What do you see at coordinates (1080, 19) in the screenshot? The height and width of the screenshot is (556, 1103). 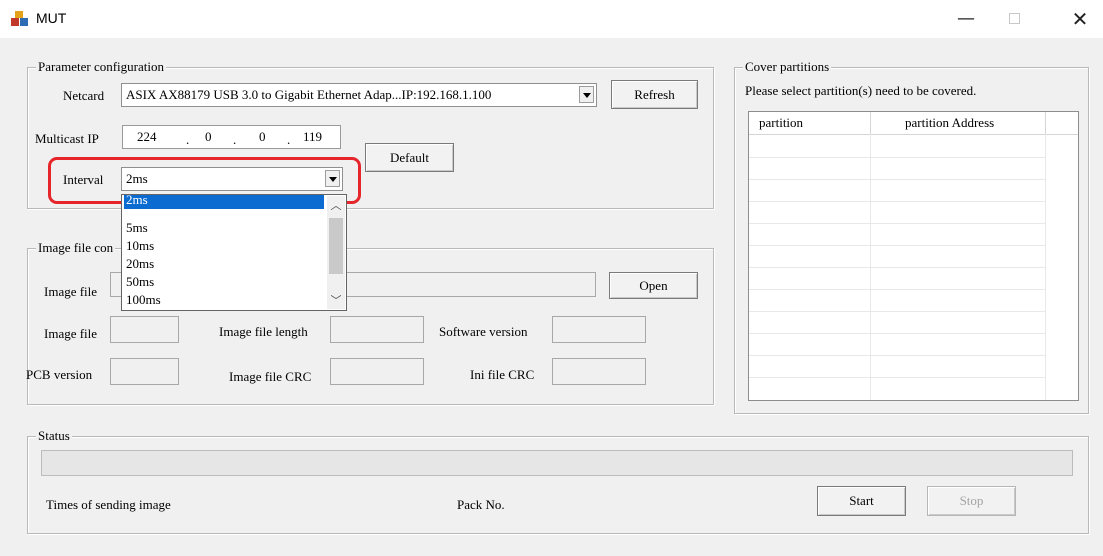 I see `close-button: ✕` at bounding box center [1080, 19].